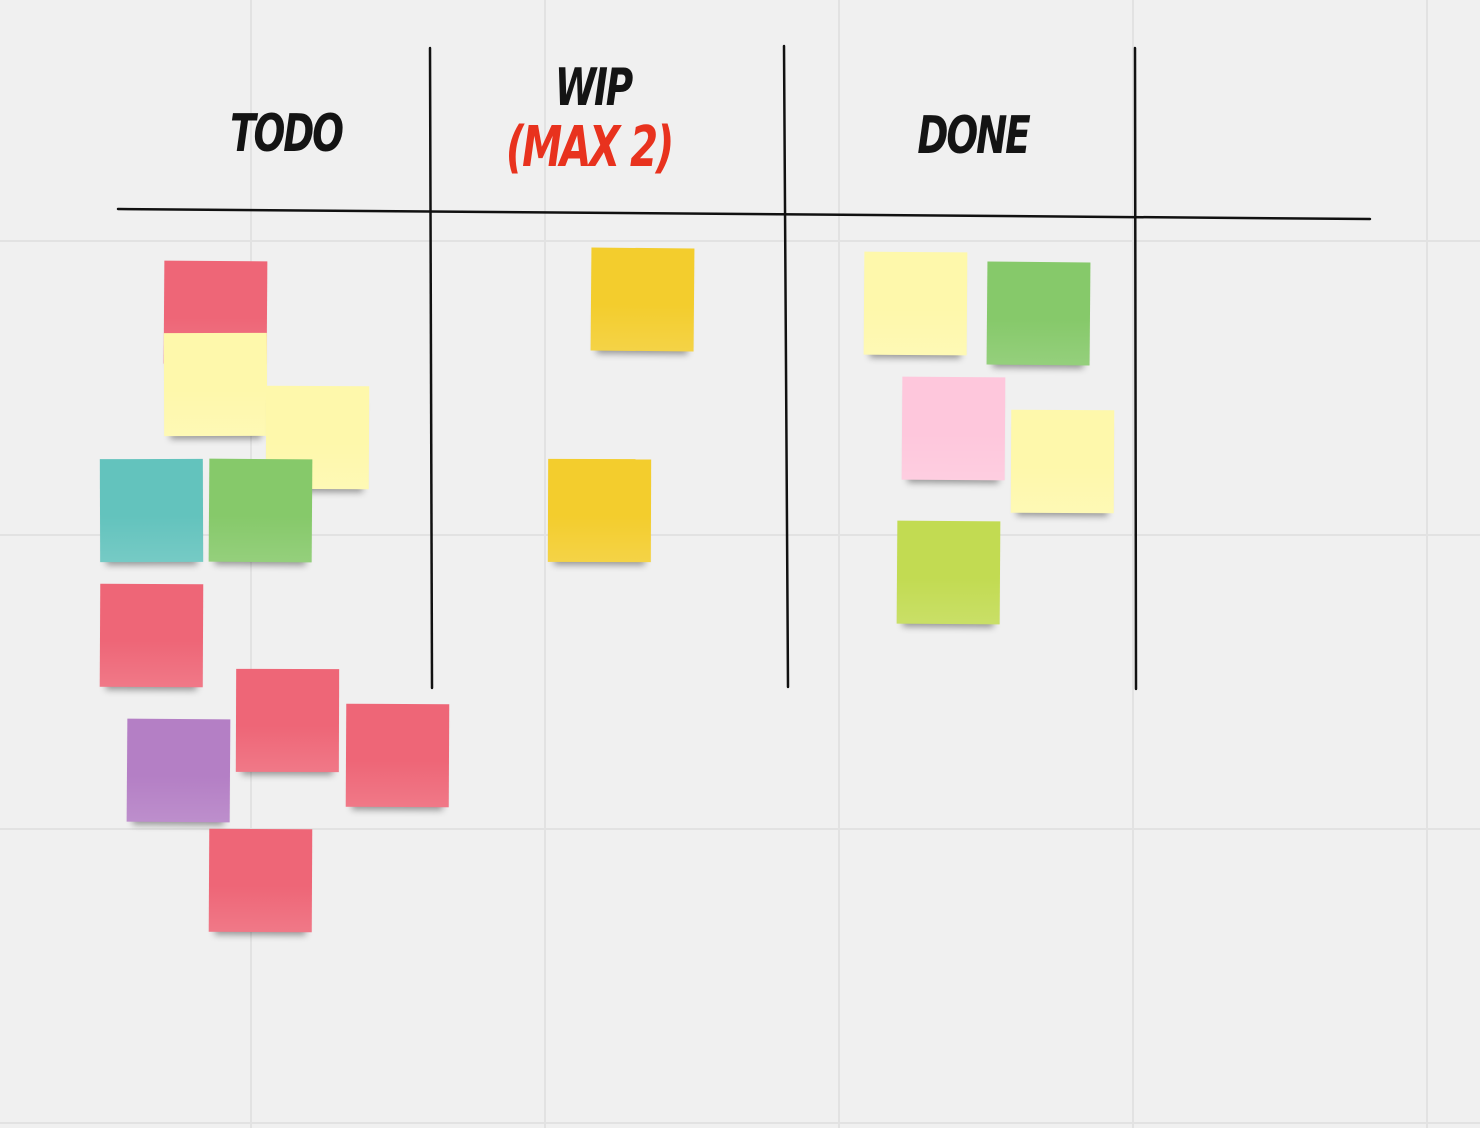 The image size is (1480, 1128). Describe the element at coordinates (744, 214) in the screenshot. I see `header-divider-line` at that location.